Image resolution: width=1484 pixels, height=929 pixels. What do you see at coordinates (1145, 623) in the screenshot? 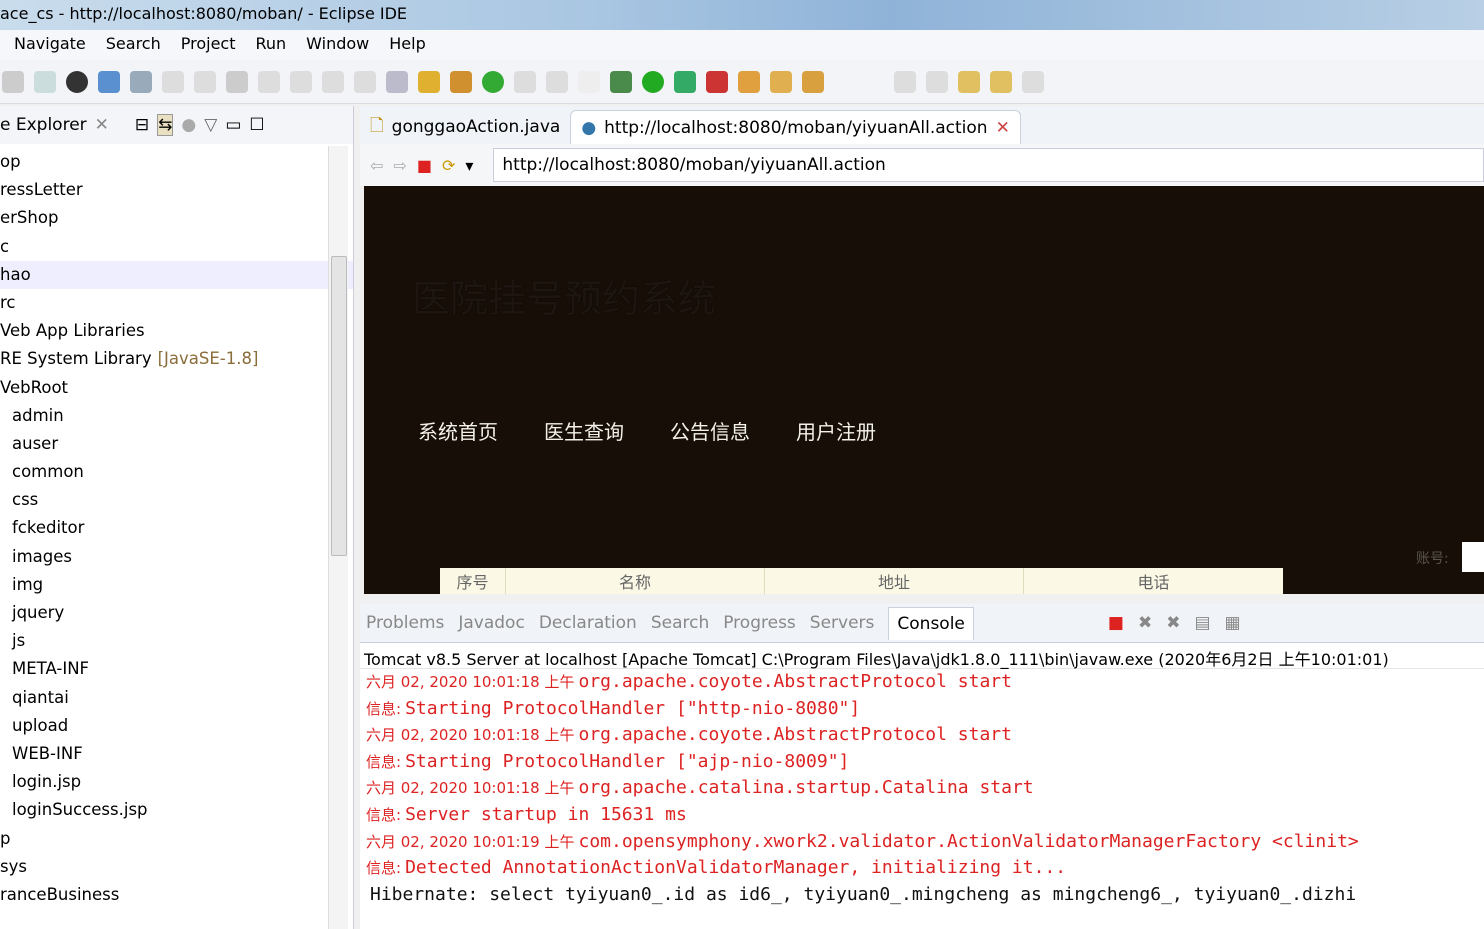
I see `remove-launch-icon: ✖` at bounding box center [1145, 623].